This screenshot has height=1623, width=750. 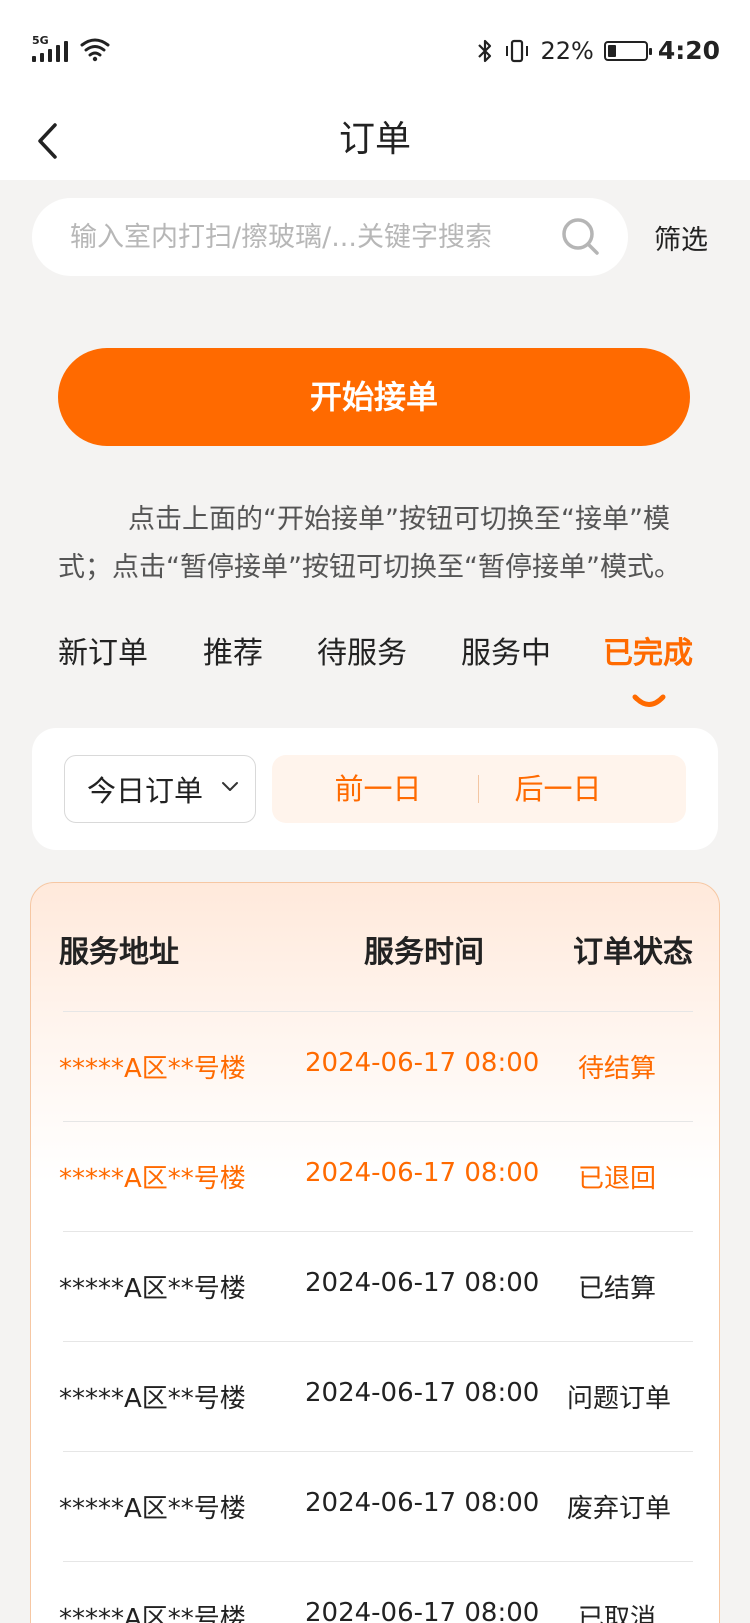 I want to click on row-status: 待结算, so click(x=617, y=1069).